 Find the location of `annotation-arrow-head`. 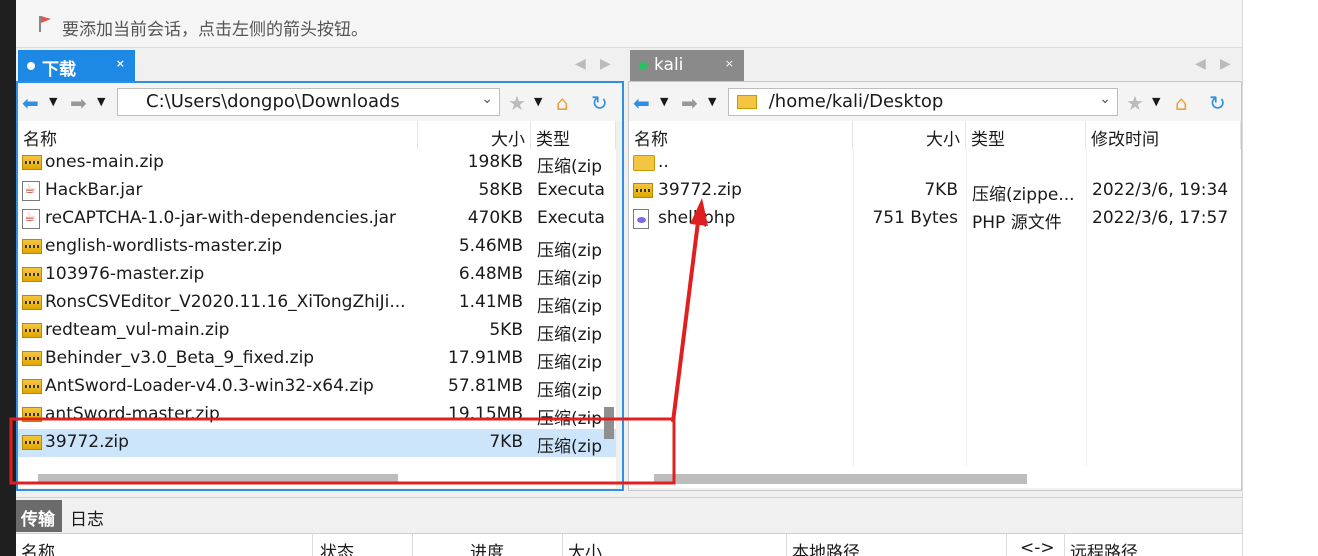

annotation-arrow-head is located at coordinates (699, 212).